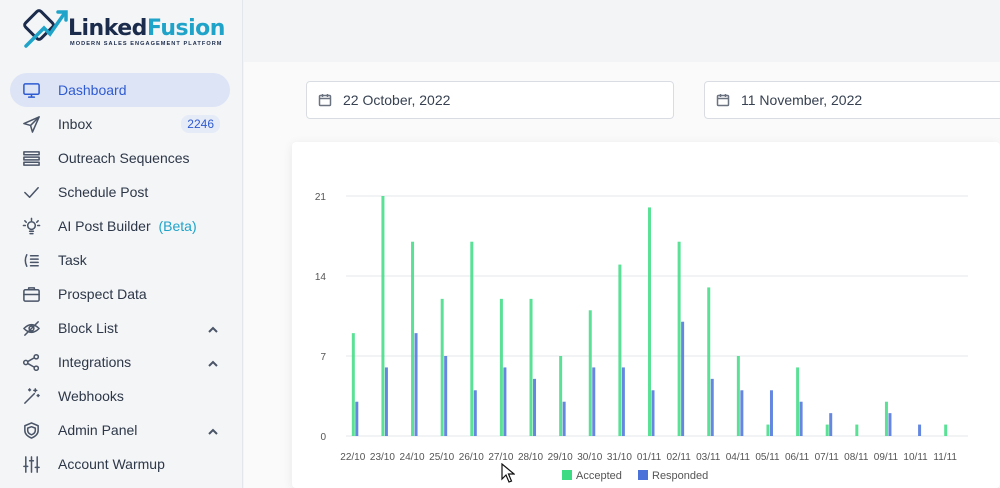  What do you see at coordinates (31, 226) in the screenshot?
I see `lightbulb-icon` at bounding box center [31, 226].